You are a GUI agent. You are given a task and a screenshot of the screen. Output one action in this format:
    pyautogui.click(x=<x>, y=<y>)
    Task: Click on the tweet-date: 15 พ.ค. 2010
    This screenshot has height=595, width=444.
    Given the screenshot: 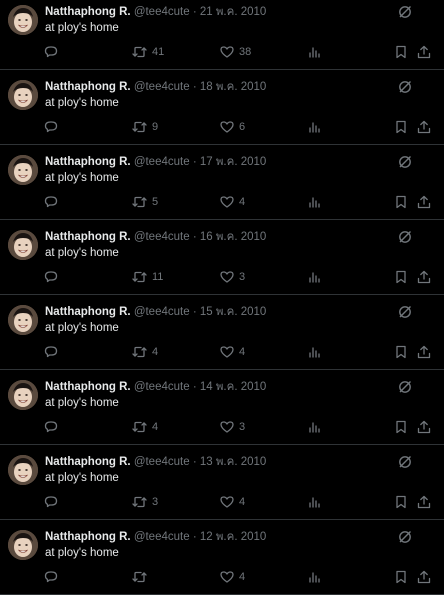 What is the action you would take?
    pyautogui.click(x=233, y=312)
    